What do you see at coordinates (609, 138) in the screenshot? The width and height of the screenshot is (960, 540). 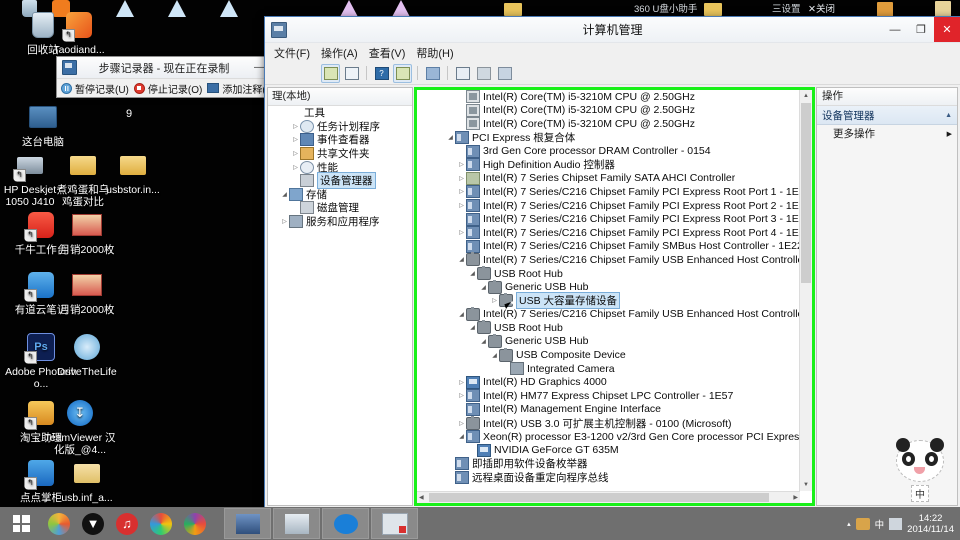 I see `tree-item: ◢ PCI Express 根复合体` at bounding box center [609, 138].